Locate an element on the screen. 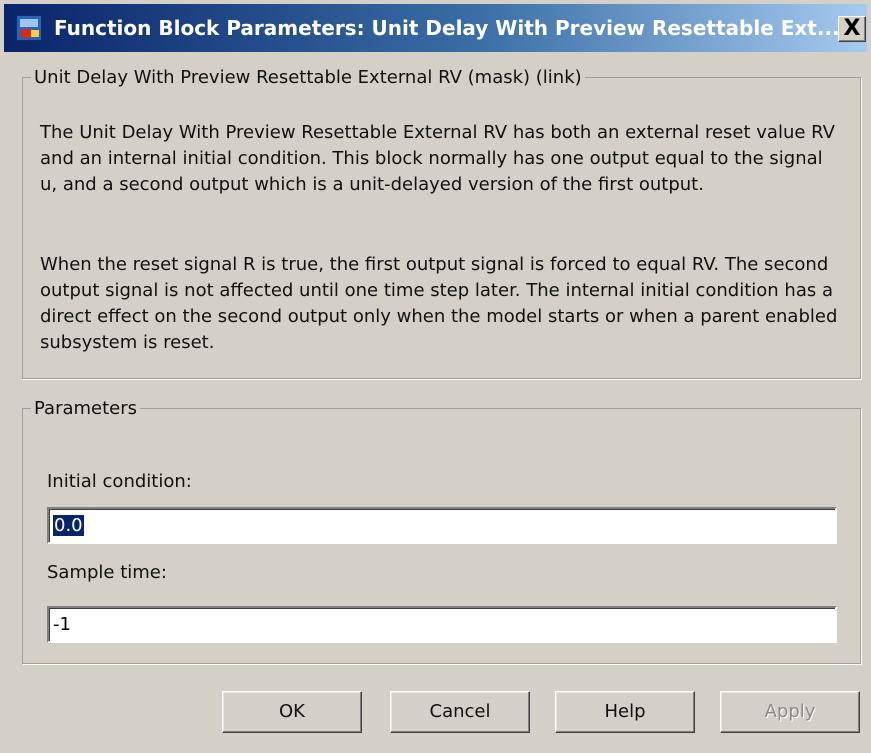  initial-condition-label: Initial condition: is located at coordinates (119, 481).